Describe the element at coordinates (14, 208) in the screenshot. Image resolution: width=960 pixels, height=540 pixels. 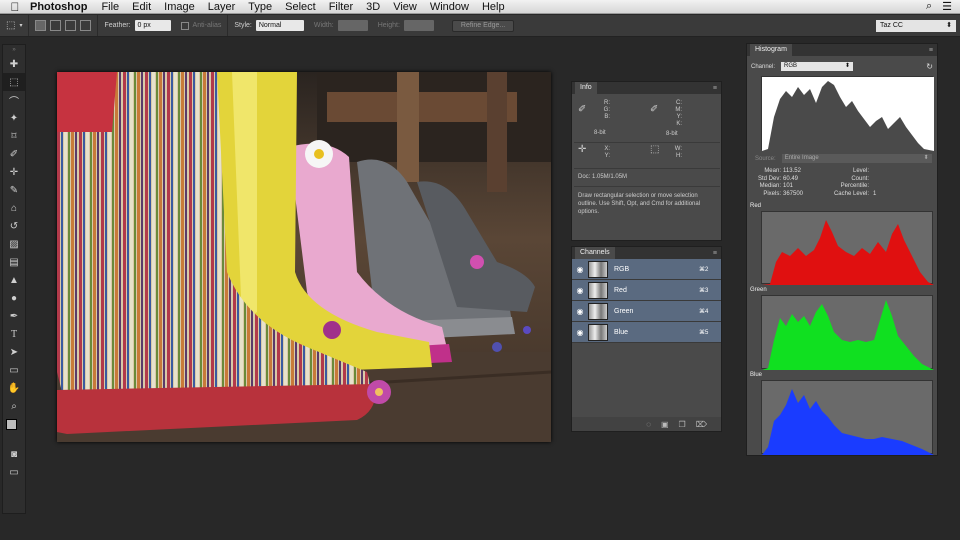
I see `clone-stamp-icon: ⌂` at that location.